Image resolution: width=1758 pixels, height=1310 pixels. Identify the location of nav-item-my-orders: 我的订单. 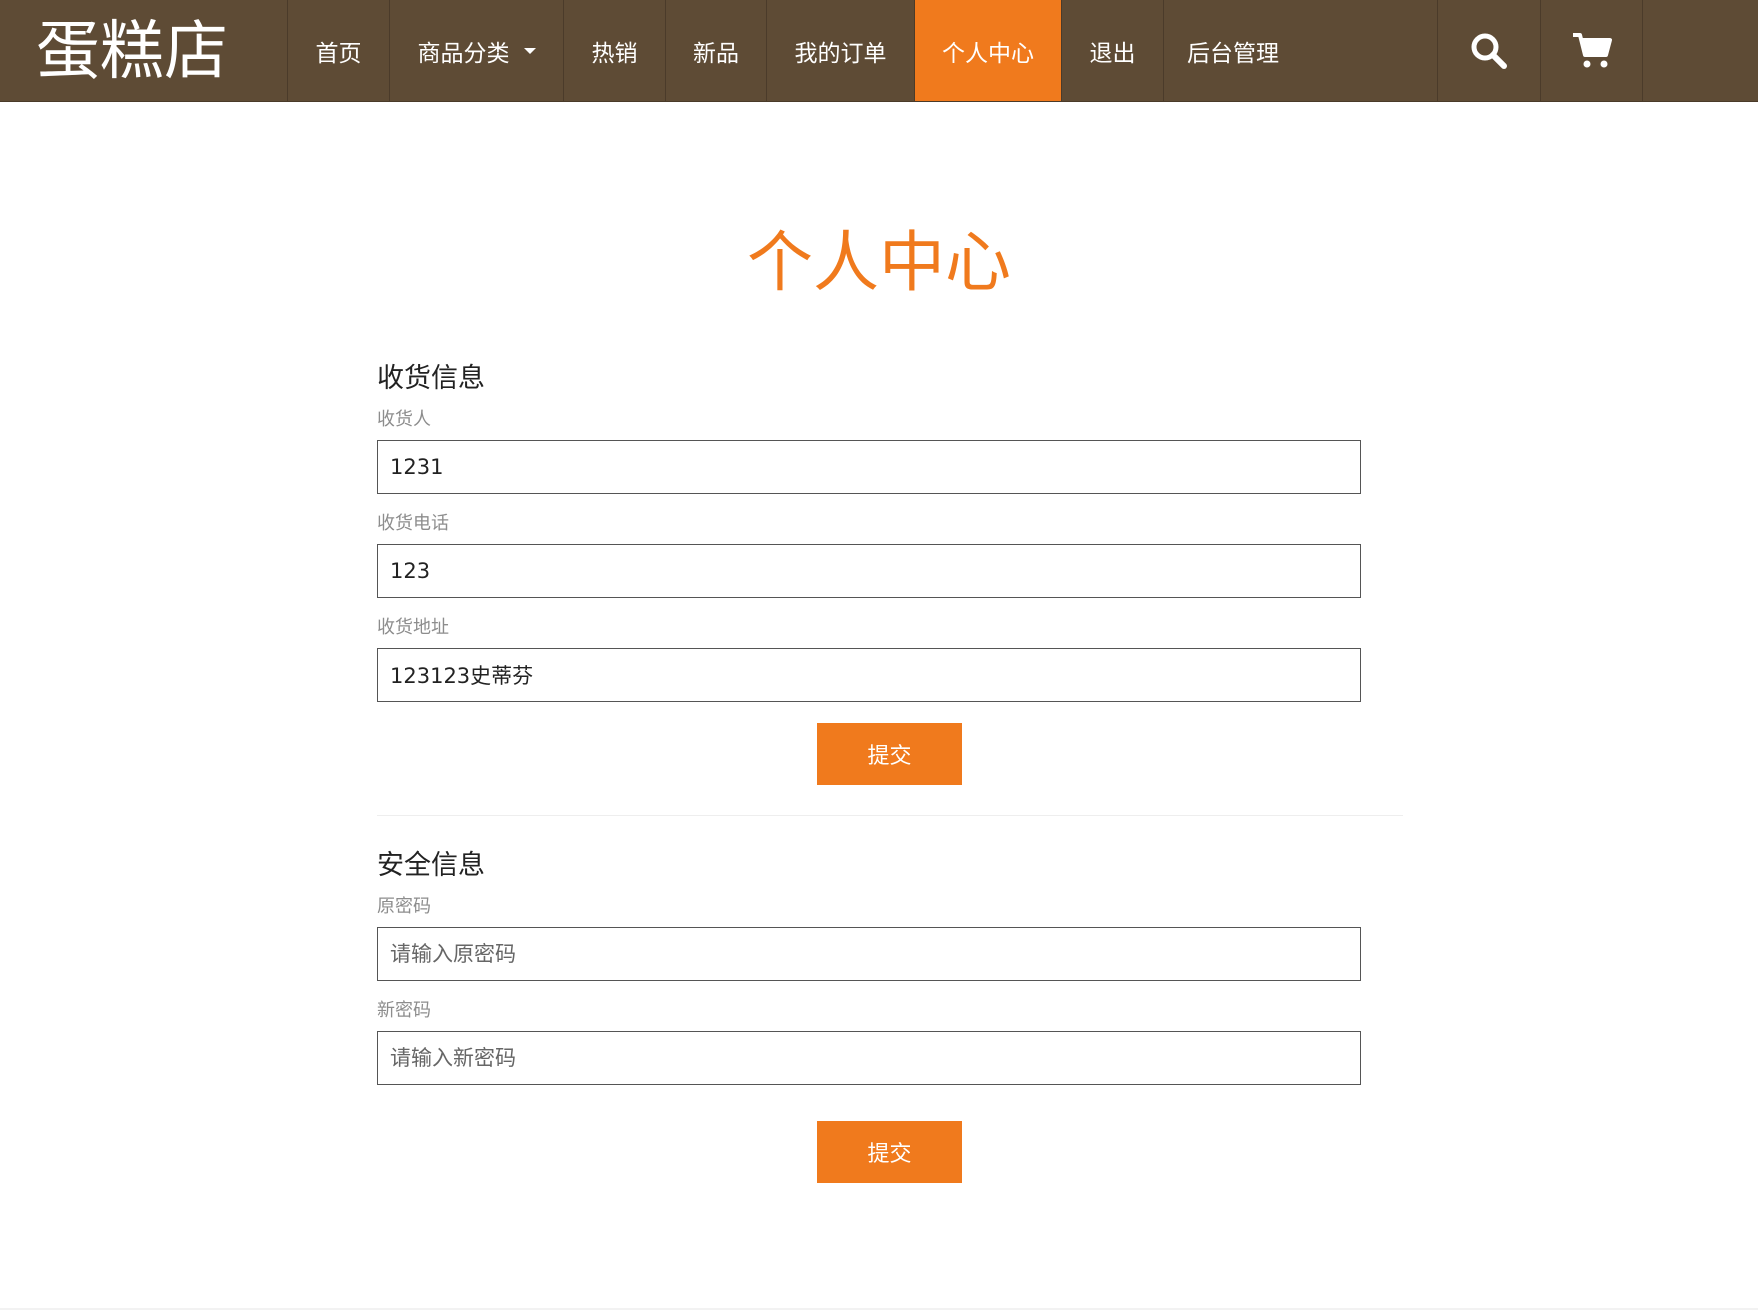
(840, 50).